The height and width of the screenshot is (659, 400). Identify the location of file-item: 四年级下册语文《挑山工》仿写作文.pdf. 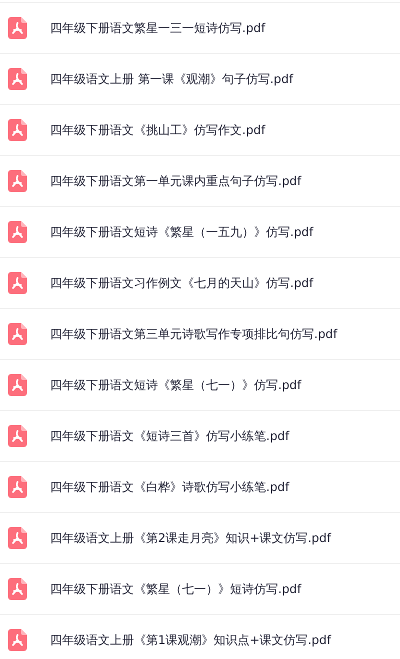
(200, 129).